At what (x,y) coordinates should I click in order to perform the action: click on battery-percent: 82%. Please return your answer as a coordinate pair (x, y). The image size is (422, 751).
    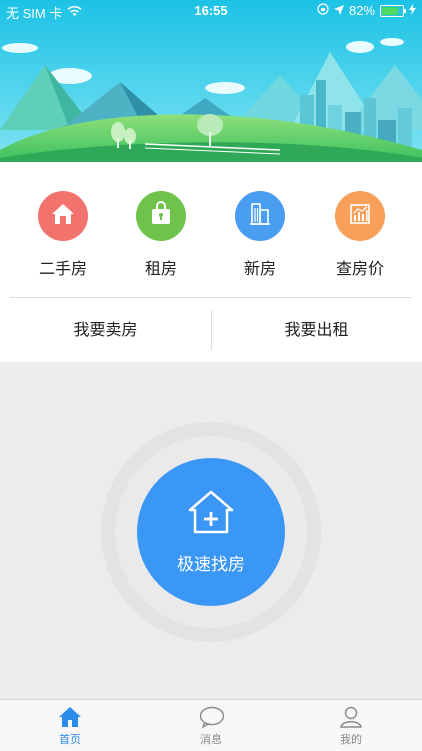
    Looking at the image, I should click on (361, 10).